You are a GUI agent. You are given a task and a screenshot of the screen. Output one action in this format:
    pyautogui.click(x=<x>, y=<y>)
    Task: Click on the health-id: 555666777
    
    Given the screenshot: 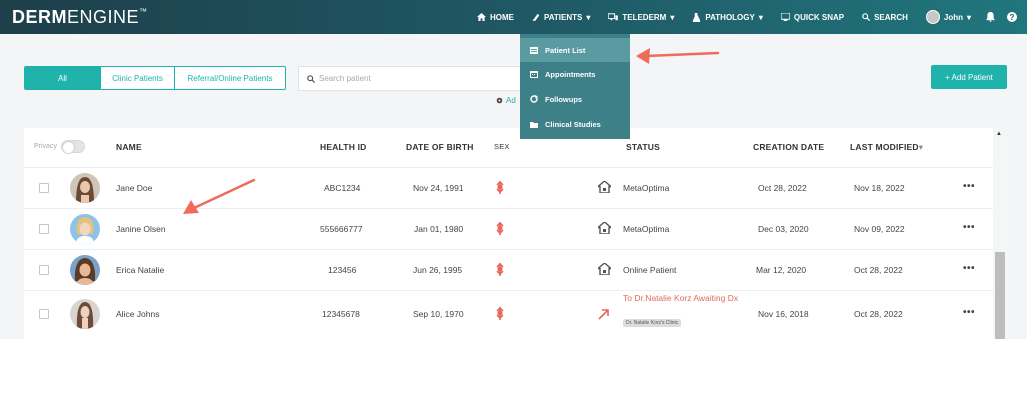 What is the action you would take?
    pyautogui.click(x=341, y=229)
    